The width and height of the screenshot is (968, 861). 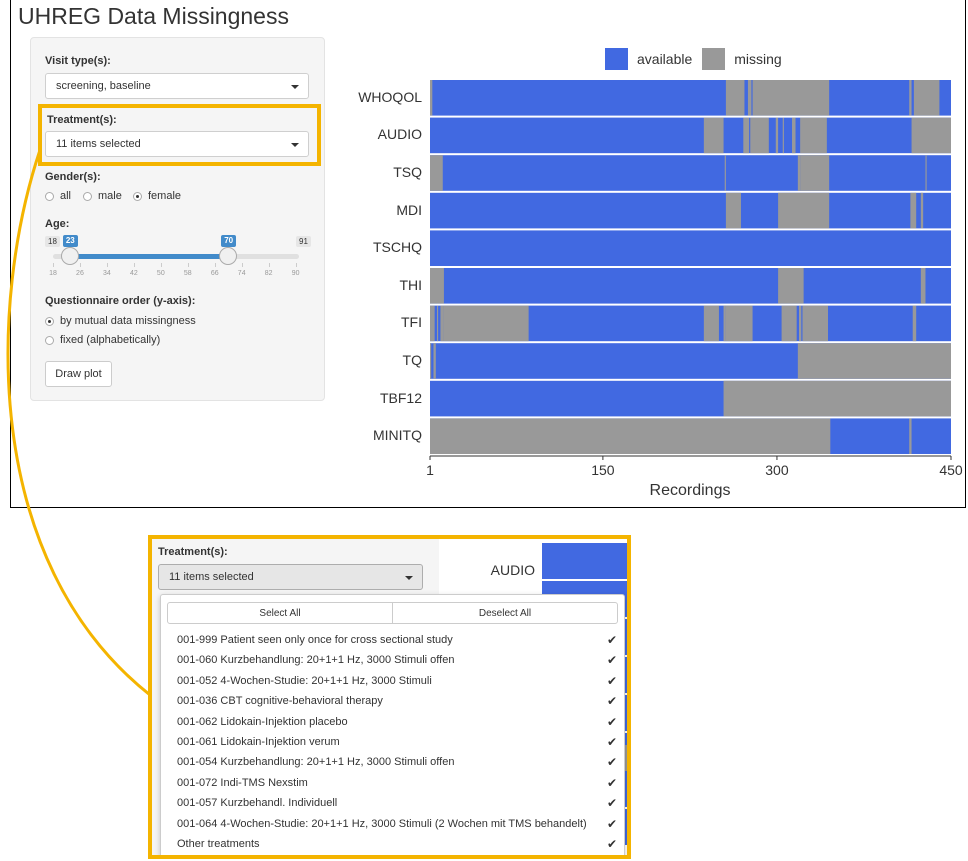 What do you see at coordinates (505, 613) in the screenshot?
I see `deselect-all-button: Deselect All` at bounding box center [505, 613].